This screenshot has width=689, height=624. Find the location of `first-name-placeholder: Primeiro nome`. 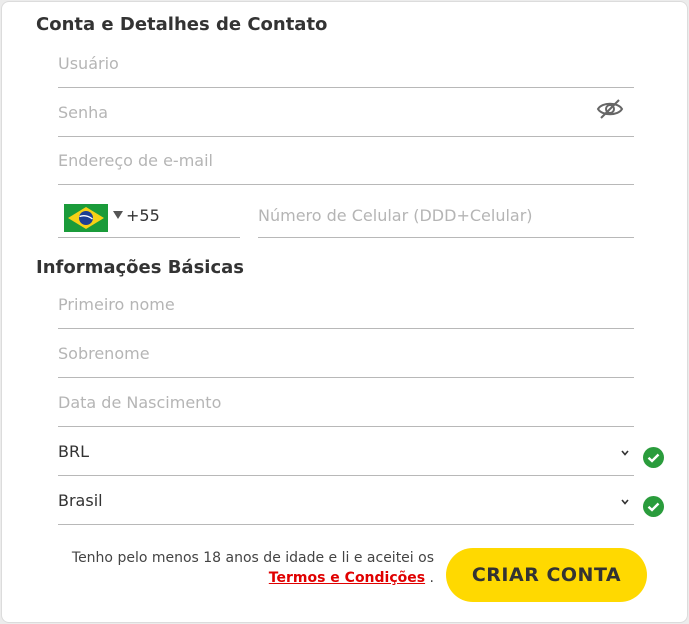

first-name-placeholder: Primeiro nome is located at coordinates (116, 304).